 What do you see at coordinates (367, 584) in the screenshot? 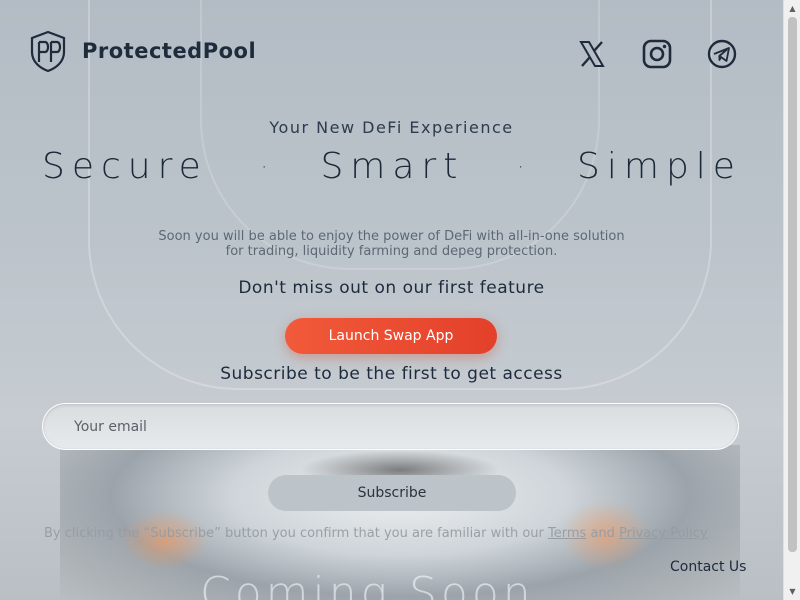
I see `coming-soon-text: Coming Soon` at bounding box center [367, 584].